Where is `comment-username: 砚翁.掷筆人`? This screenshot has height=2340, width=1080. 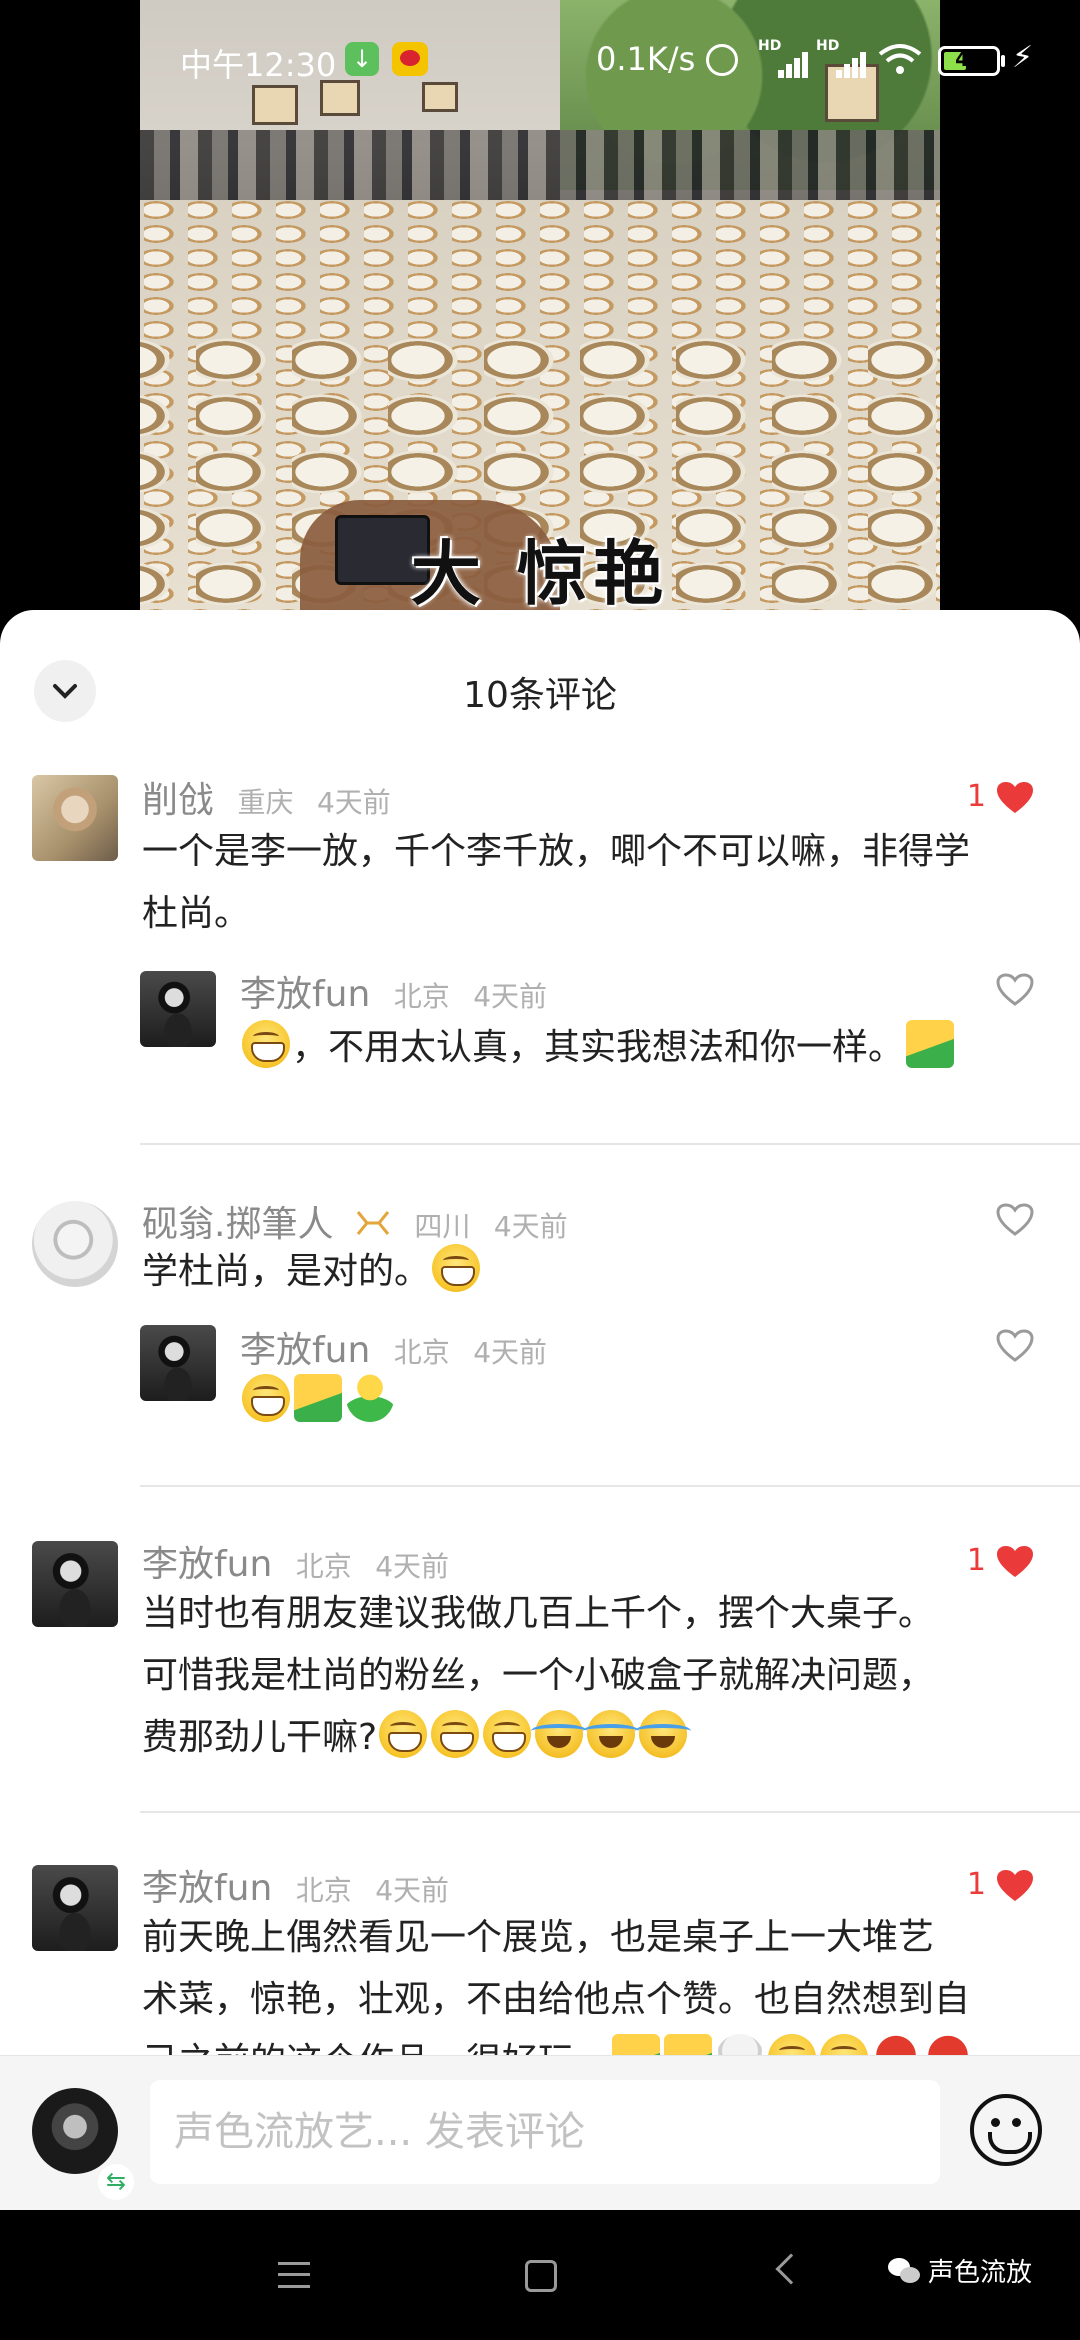
comment-username: 砚翁.掷筆人 is located at coordinates (237, 1224).